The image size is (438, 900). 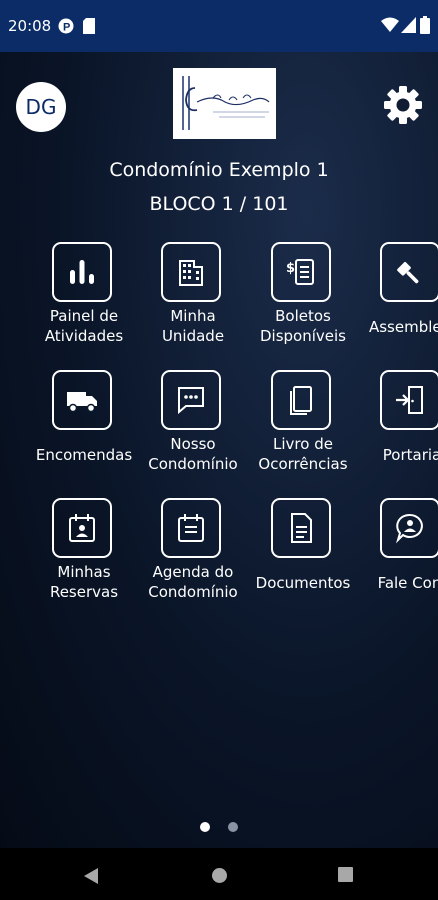 What do you see at coordinates (84, 326) in the screenshot?
I see `tile-label: Painel de Atividades` at bounding box center [84, 326].